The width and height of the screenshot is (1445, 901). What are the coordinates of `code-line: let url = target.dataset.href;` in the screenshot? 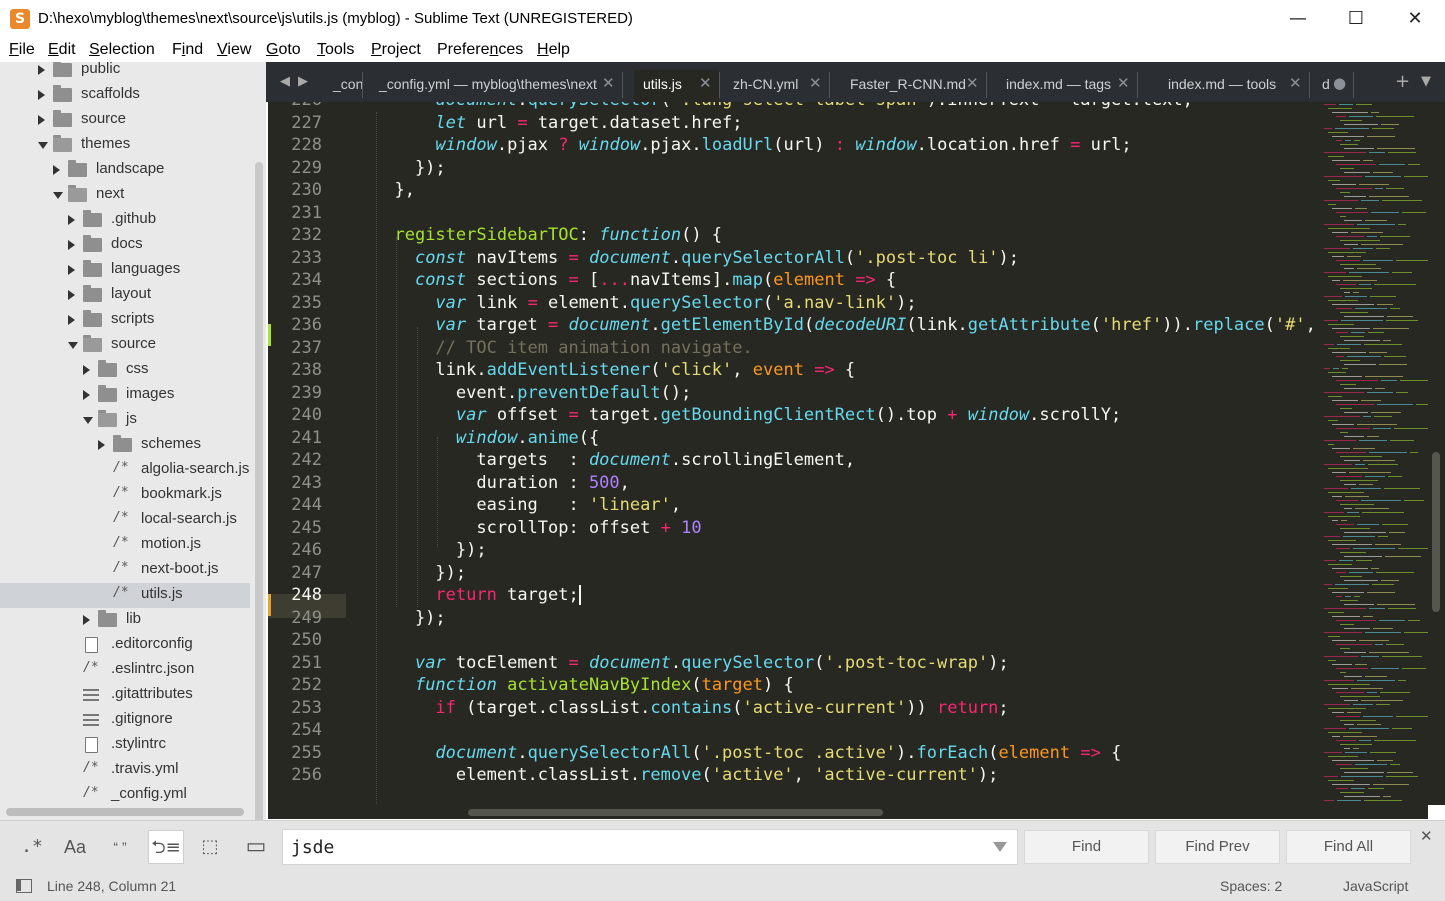 It's located at (558, 123).